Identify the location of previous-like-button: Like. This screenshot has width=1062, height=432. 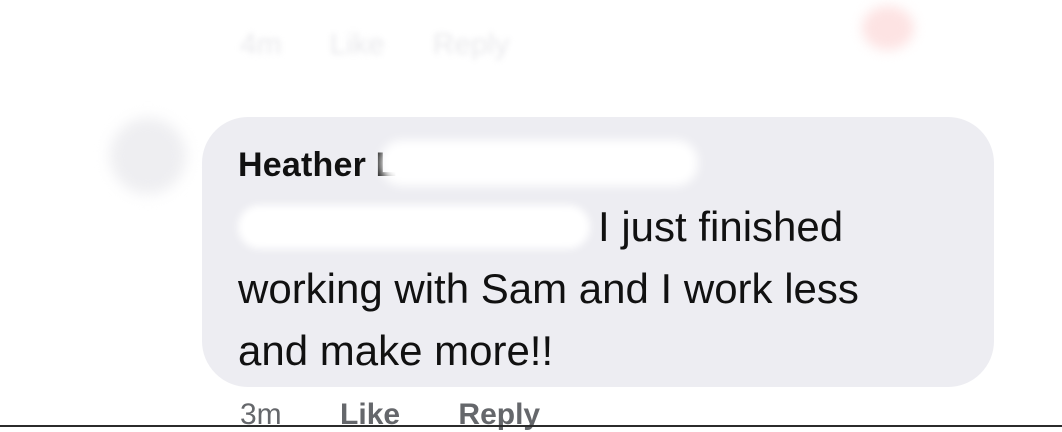
(357, 45).